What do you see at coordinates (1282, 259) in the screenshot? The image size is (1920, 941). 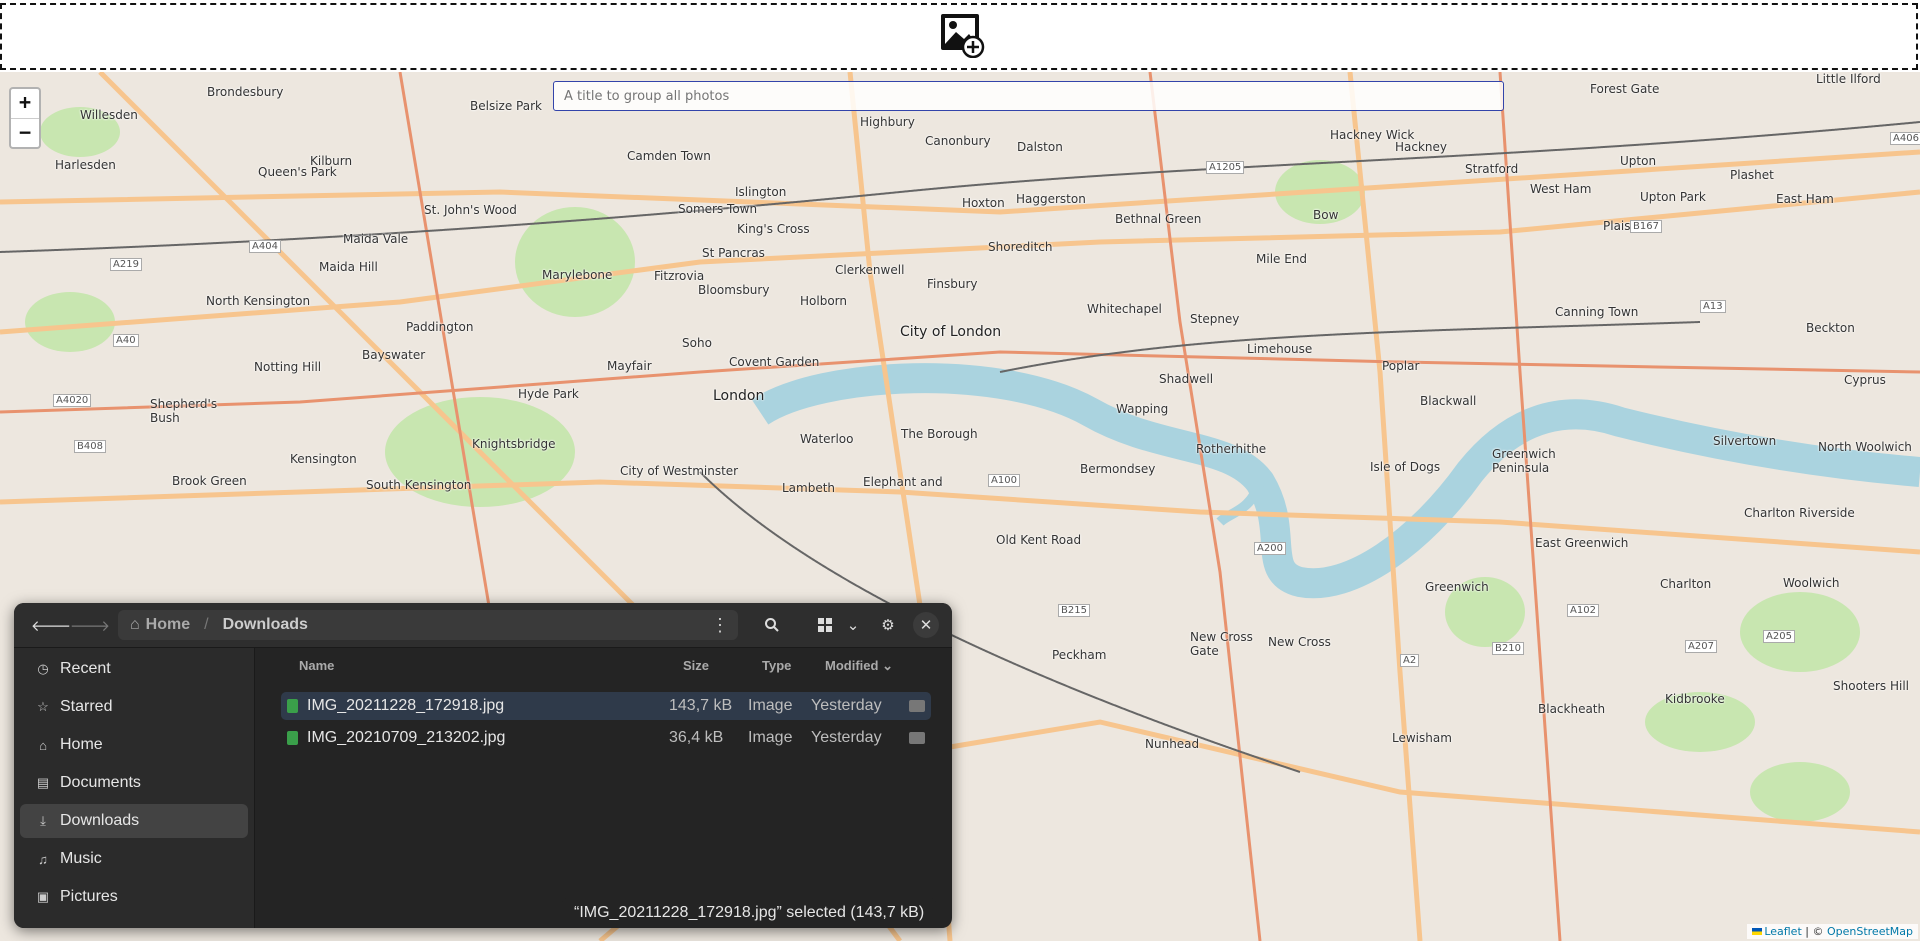 I see `map-place-label: Mile End` at bounding box center [1282, 259].